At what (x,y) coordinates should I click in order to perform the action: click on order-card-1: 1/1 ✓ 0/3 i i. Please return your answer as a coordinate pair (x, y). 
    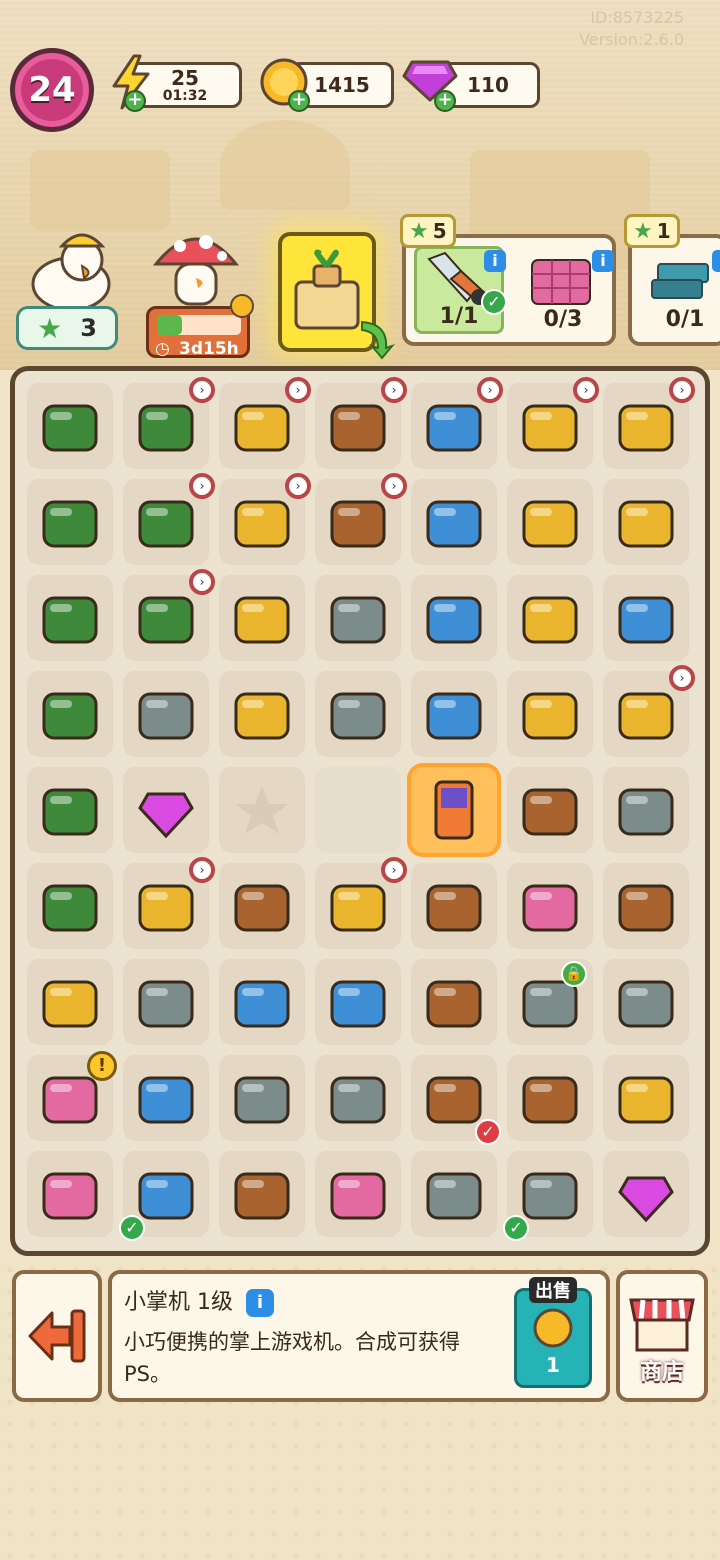
    Looking at the image, I should click on (509, 290).